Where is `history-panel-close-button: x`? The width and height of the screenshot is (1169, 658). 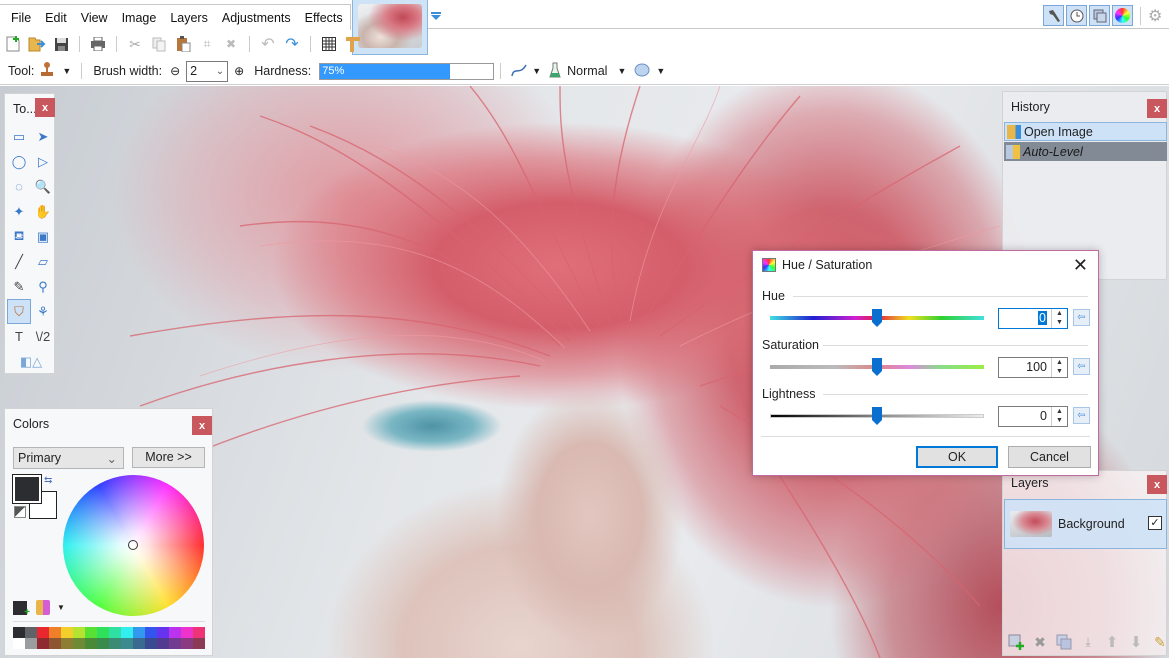 history-panel-close-button: x is located at coordinates (1157, 108).